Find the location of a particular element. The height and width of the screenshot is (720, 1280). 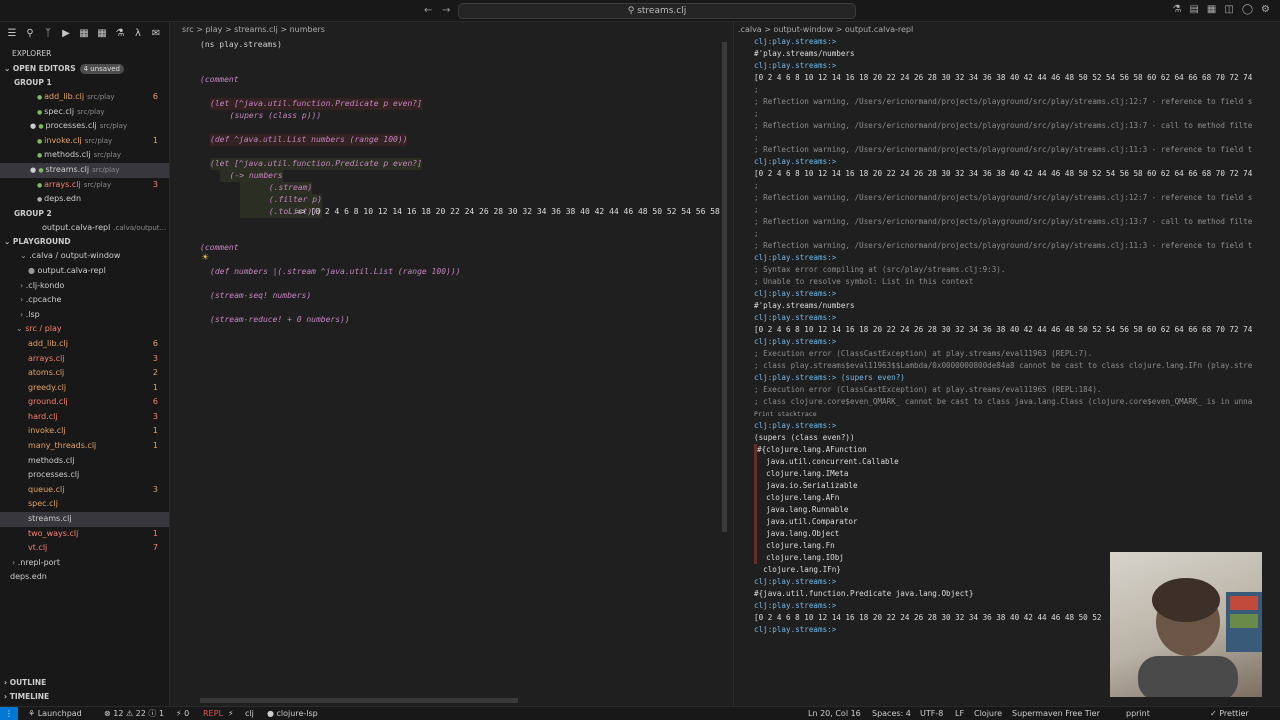

tree-file: deps.edn is located at coordinates (84, 577).